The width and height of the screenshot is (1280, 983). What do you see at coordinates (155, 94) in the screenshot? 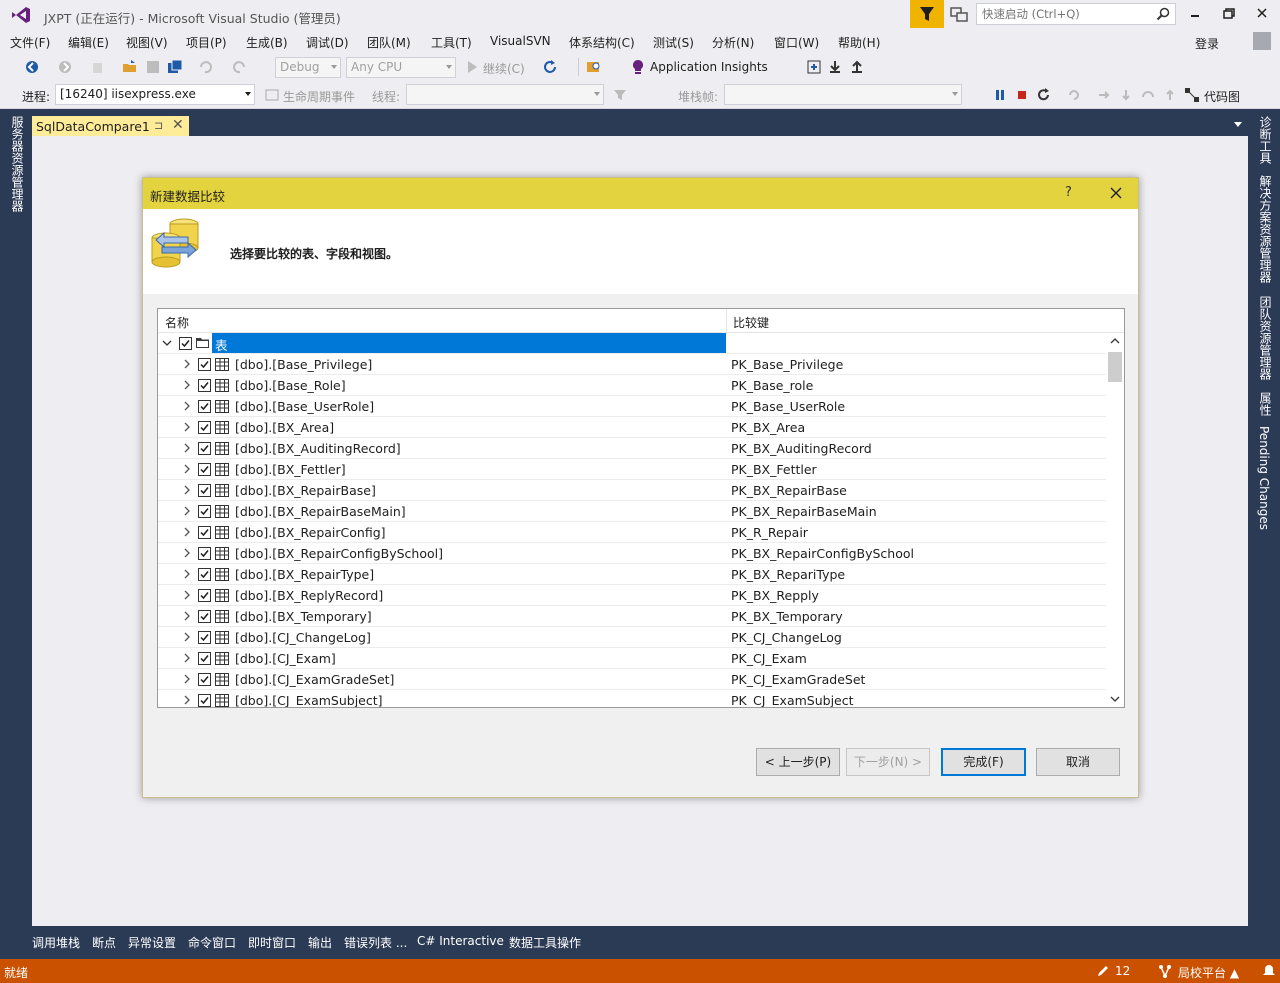
I see `process-dropdown: [16240] iisexpress.exe` at bounding box center [155, 94].